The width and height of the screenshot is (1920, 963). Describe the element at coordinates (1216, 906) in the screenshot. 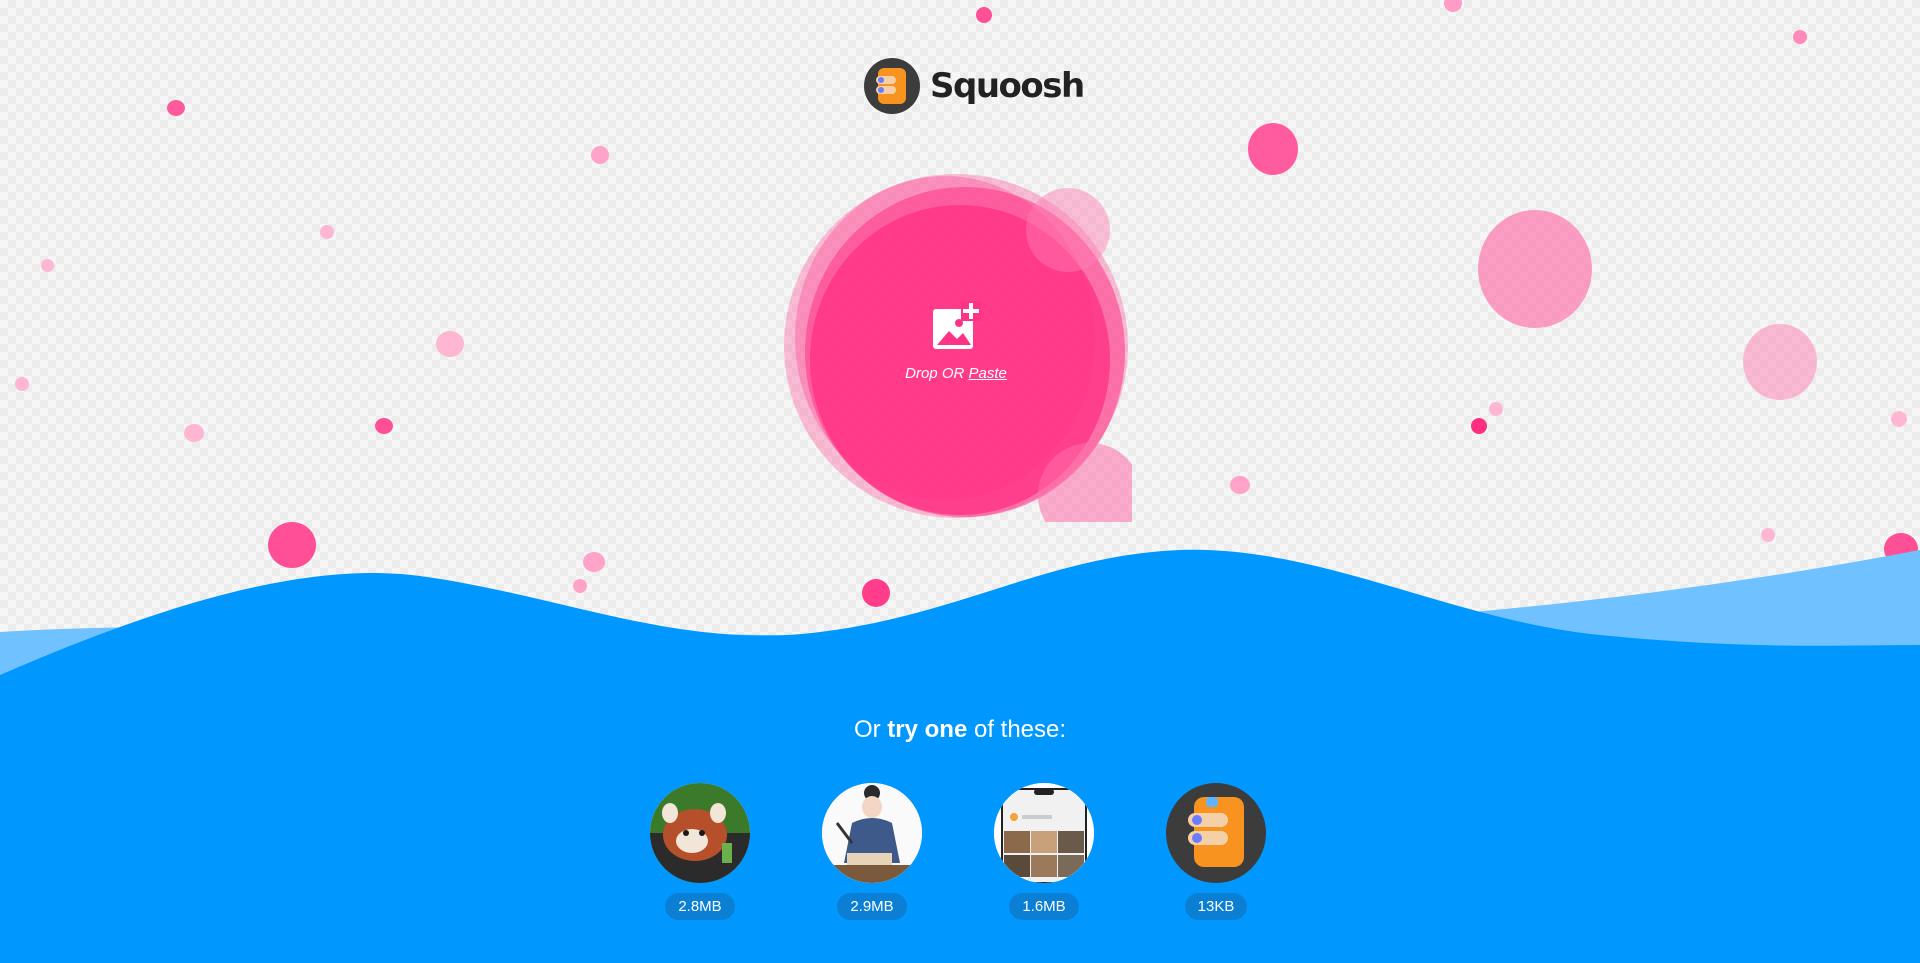

I see `file-size-badge: 13KB` at that location.